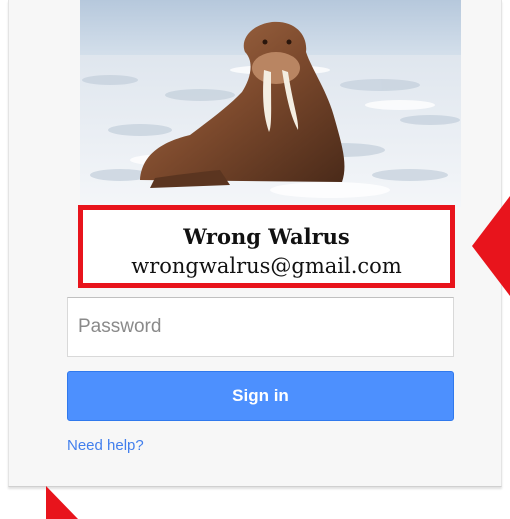  What do you see at coordinates (491, 246) in the screenshot?
I see `right-arrow-pointer-icon` at bounding box center [491, 246].